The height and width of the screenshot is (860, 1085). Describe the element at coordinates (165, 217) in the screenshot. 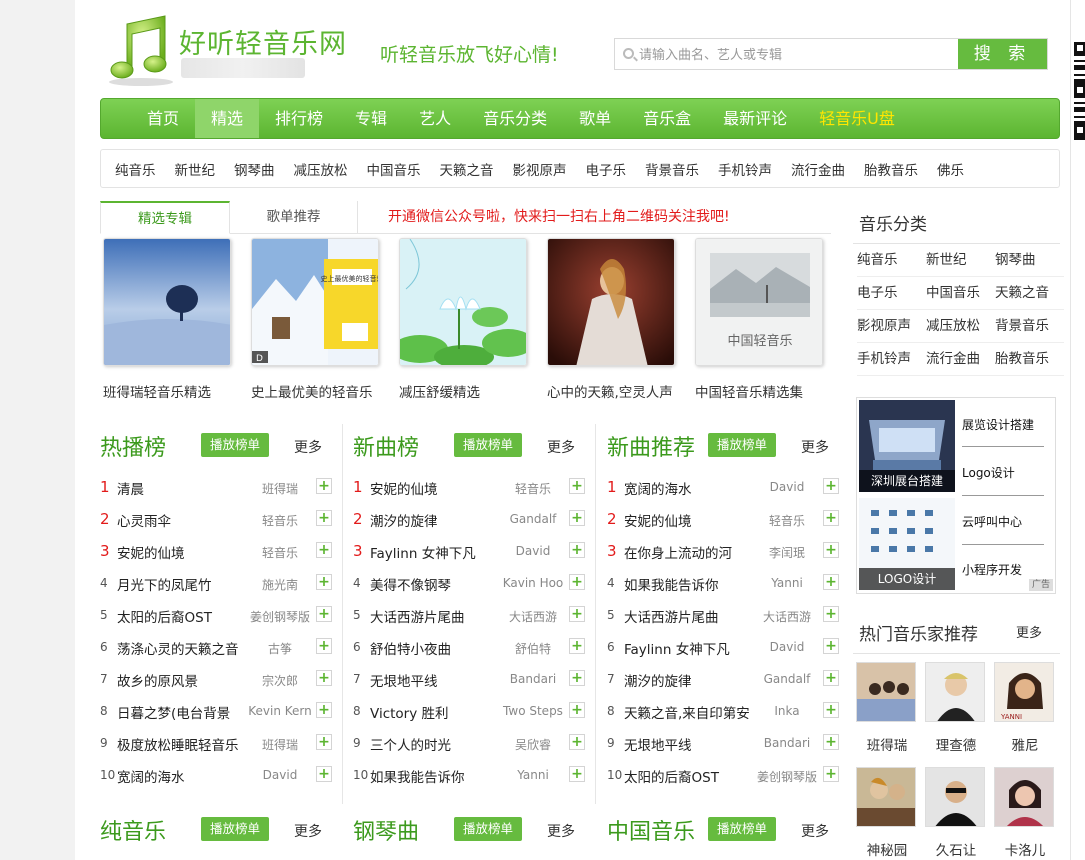

I see `tab-featured-albums: 精选专辑` at that location.